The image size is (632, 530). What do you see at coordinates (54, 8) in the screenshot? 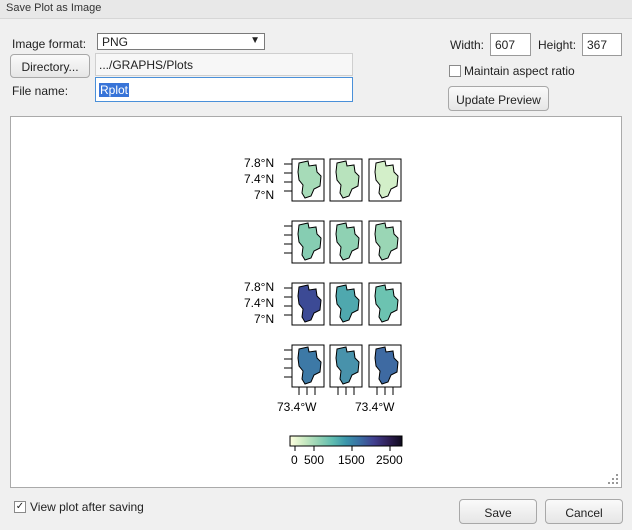
I see `window-title: Save Plot as Image` at bounding box center [54, 8].